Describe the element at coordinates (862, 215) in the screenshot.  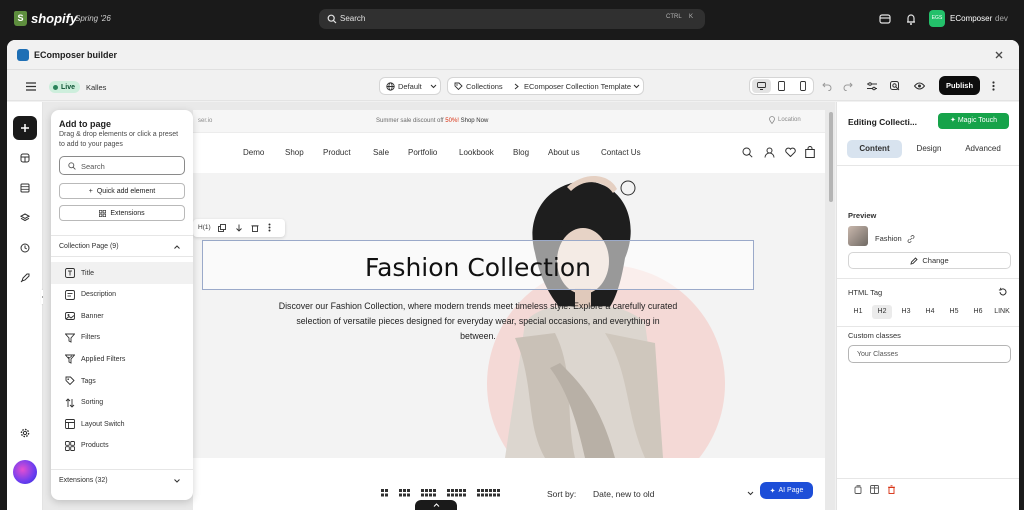
I see `preview-label: Preview` at that location.